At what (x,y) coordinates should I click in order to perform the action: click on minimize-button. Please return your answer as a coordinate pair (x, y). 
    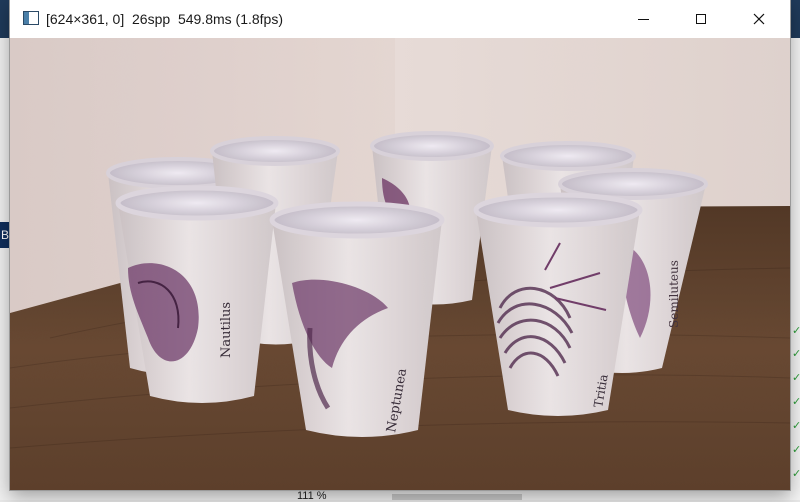
    Looking at the image, I should click on (643, 19).